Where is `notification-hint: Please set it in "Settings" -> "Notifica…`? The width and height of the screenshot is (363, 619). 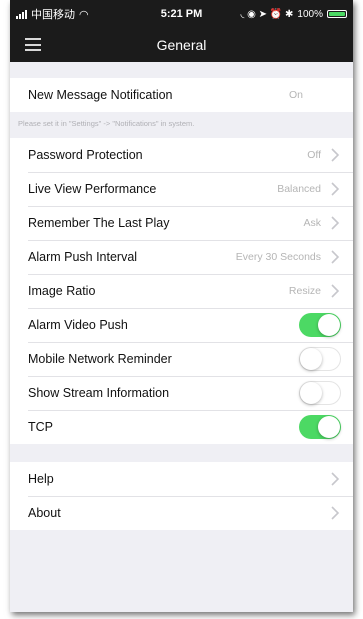 notification-hint: Please set it in "Settings" -> "Notifica… is located at coordinates (106, 123).